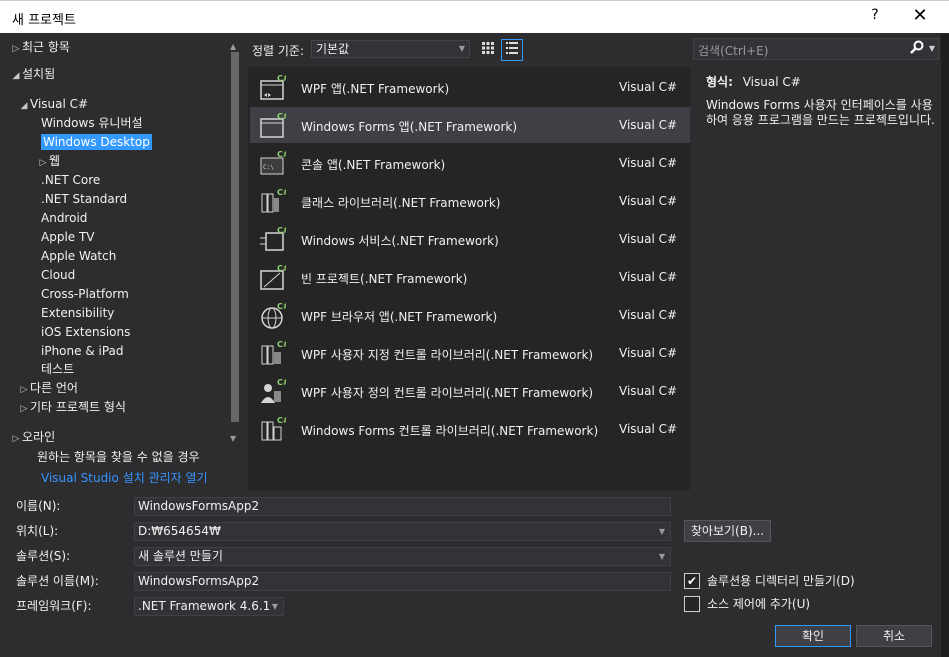 Image resolution: width=949 pixels, height=657 pixels. I want to click on sort-select: 기본값 ▼, so click(390, 49).